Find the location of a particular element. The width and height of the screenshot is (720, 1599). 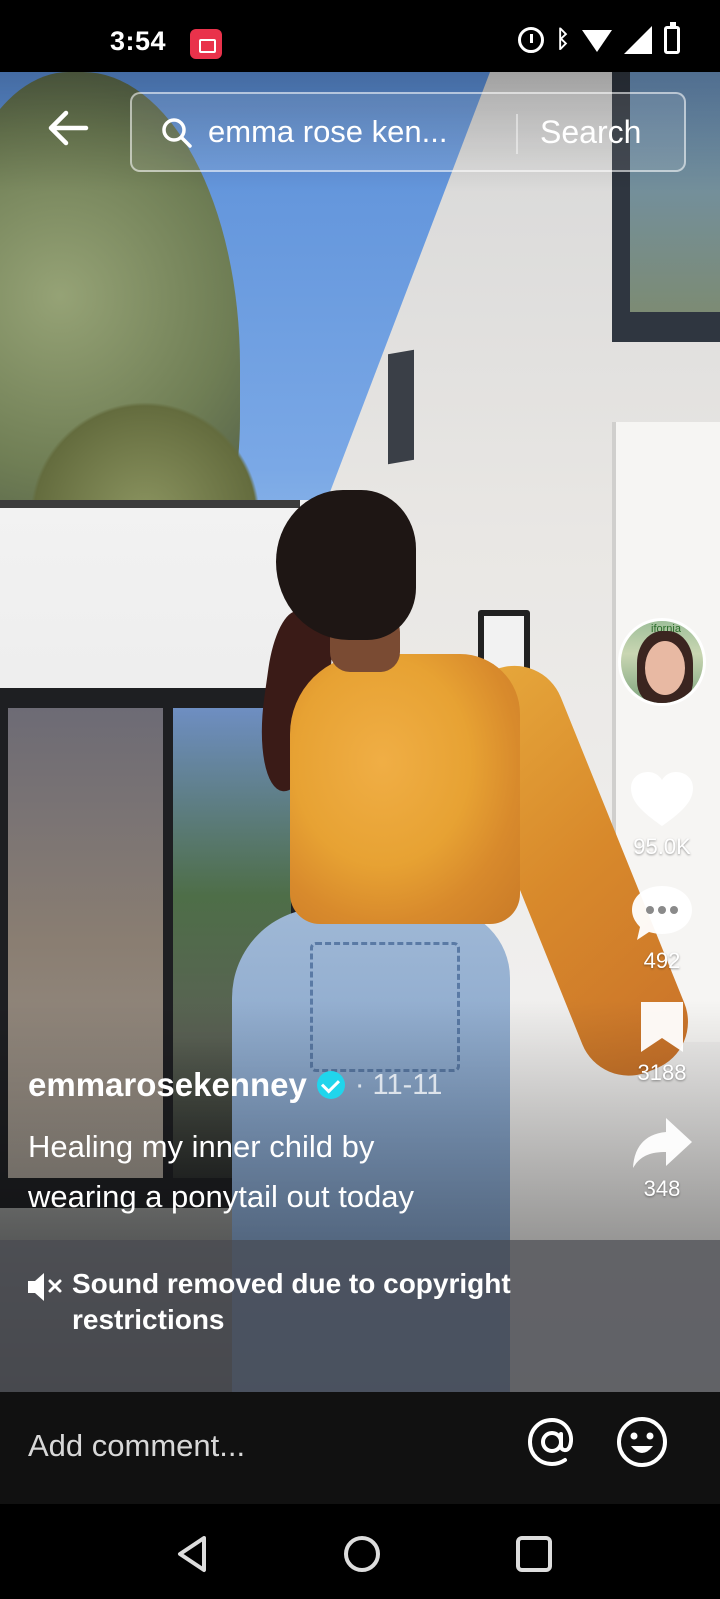

back-button is located at coordinates (68, 128).